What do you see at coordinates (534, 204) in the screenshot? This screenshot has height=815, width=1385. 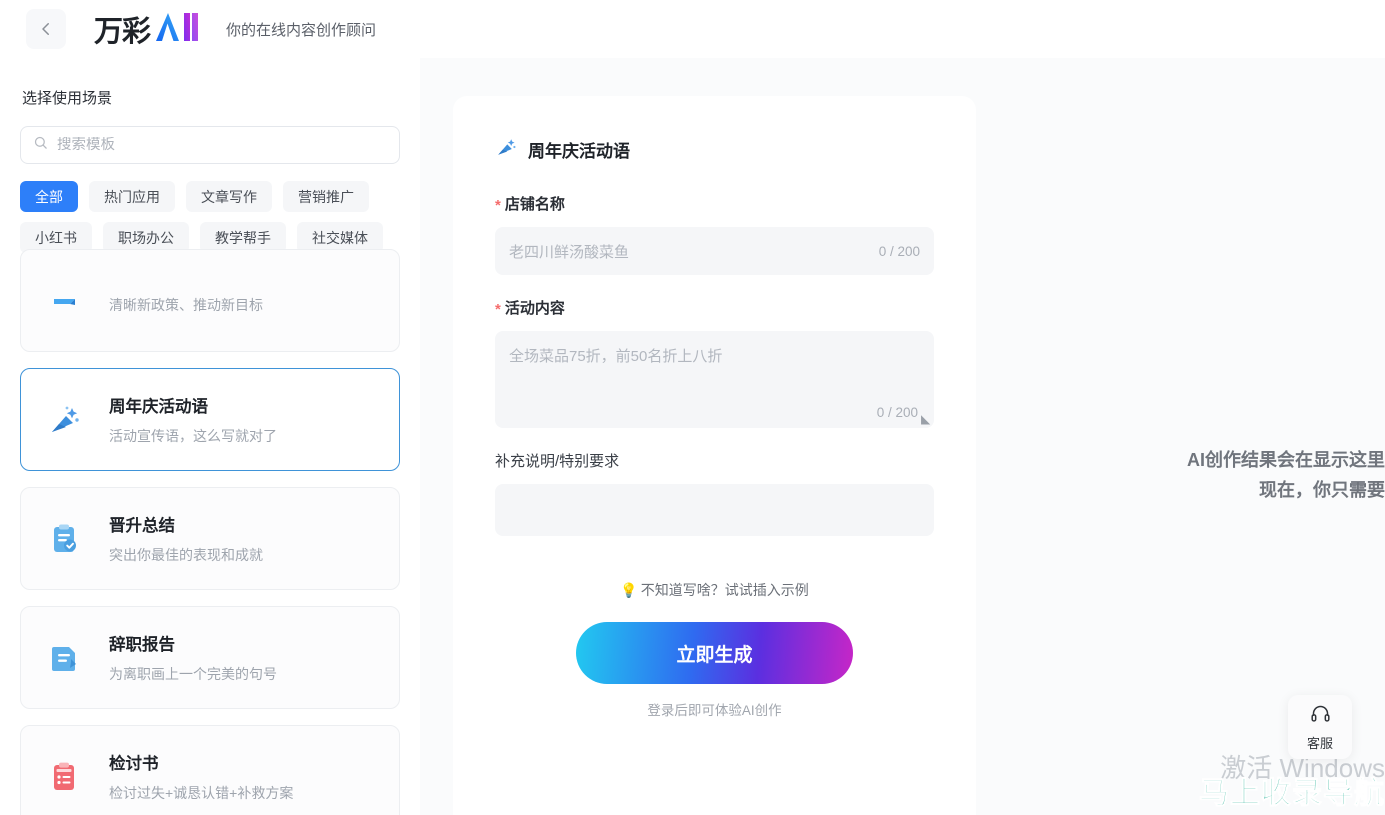 I see `field-label-text: 店铺名称` at bounding box center [534, 204].